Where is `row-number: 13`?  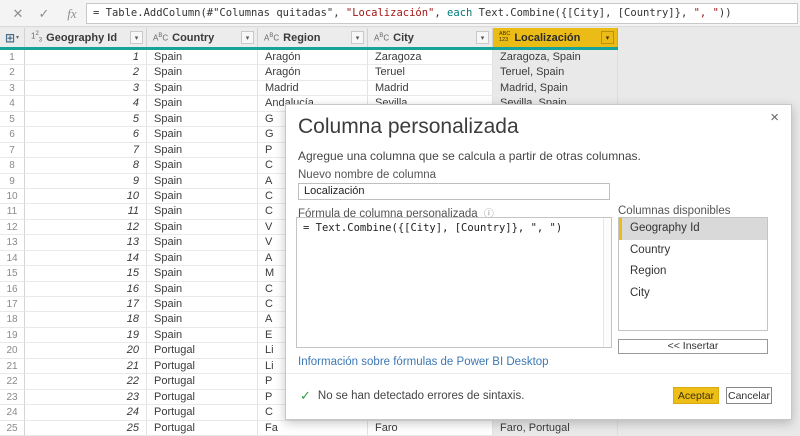 row-number: 13 is located at coordinates (12, 243).